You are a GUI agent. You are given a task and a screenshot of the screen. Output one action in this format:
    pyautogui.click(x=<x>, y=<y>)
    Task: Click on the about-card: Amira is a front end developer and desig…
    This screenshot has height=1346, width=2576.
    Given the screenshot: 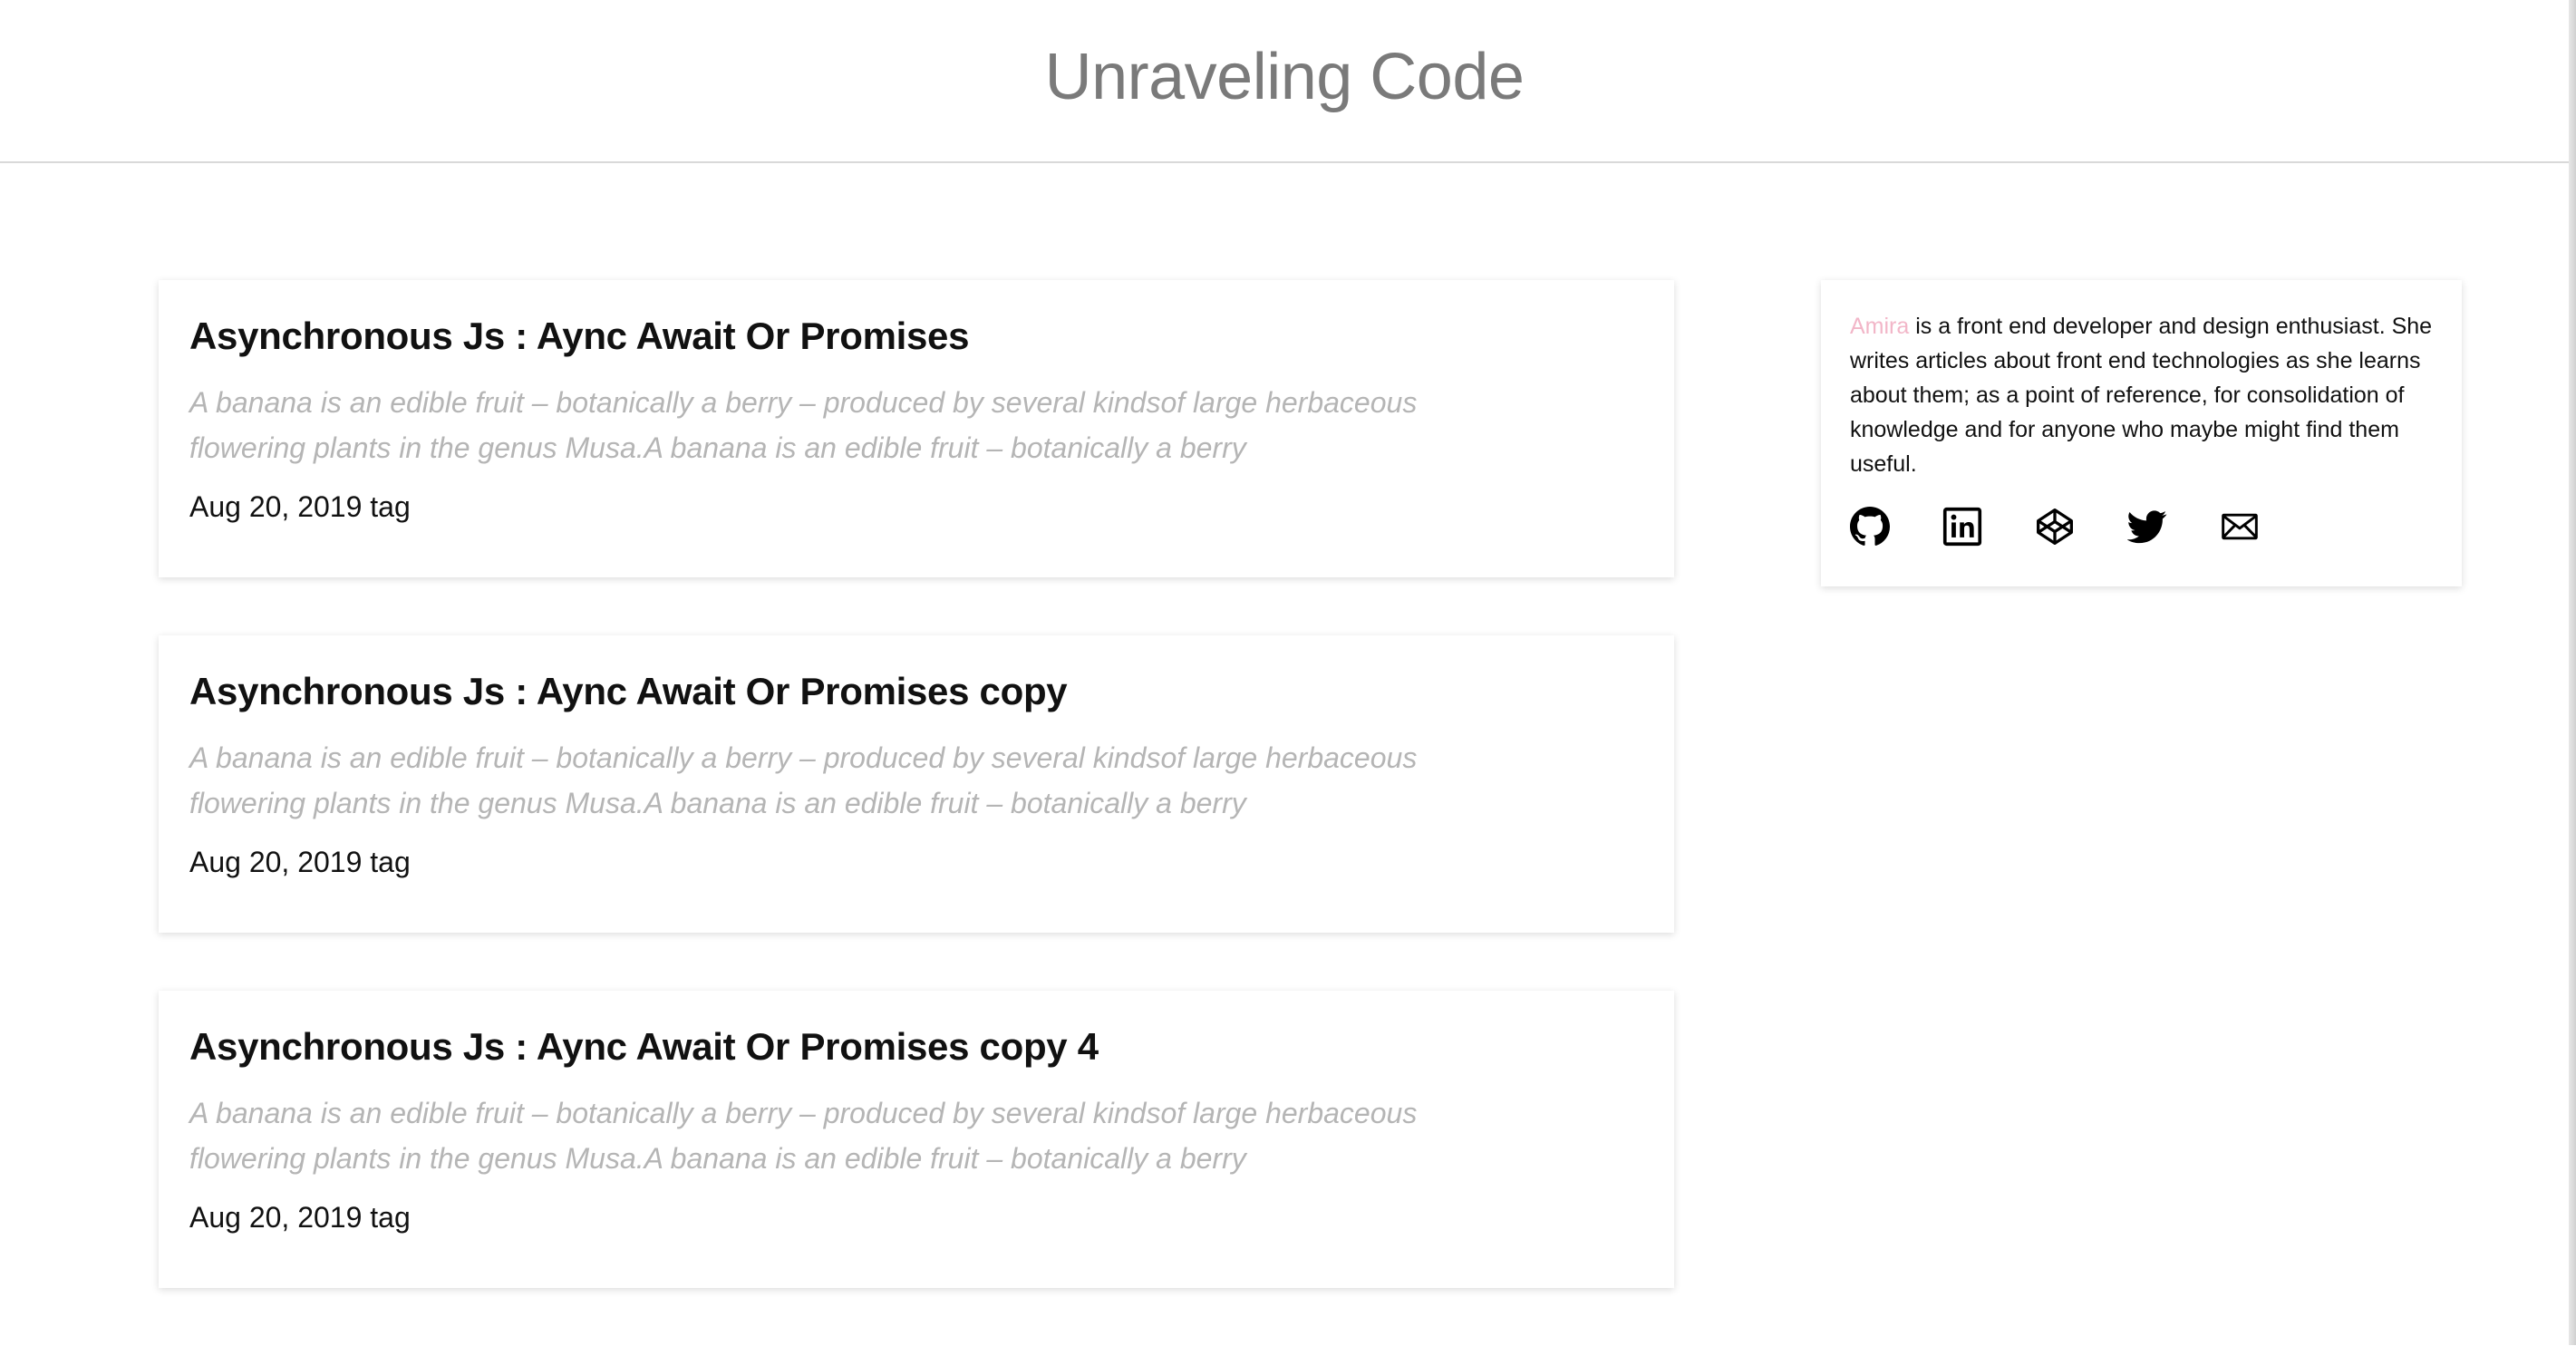 What is the action you would take?
    pyautogui.click(x=2141, y=433)
    